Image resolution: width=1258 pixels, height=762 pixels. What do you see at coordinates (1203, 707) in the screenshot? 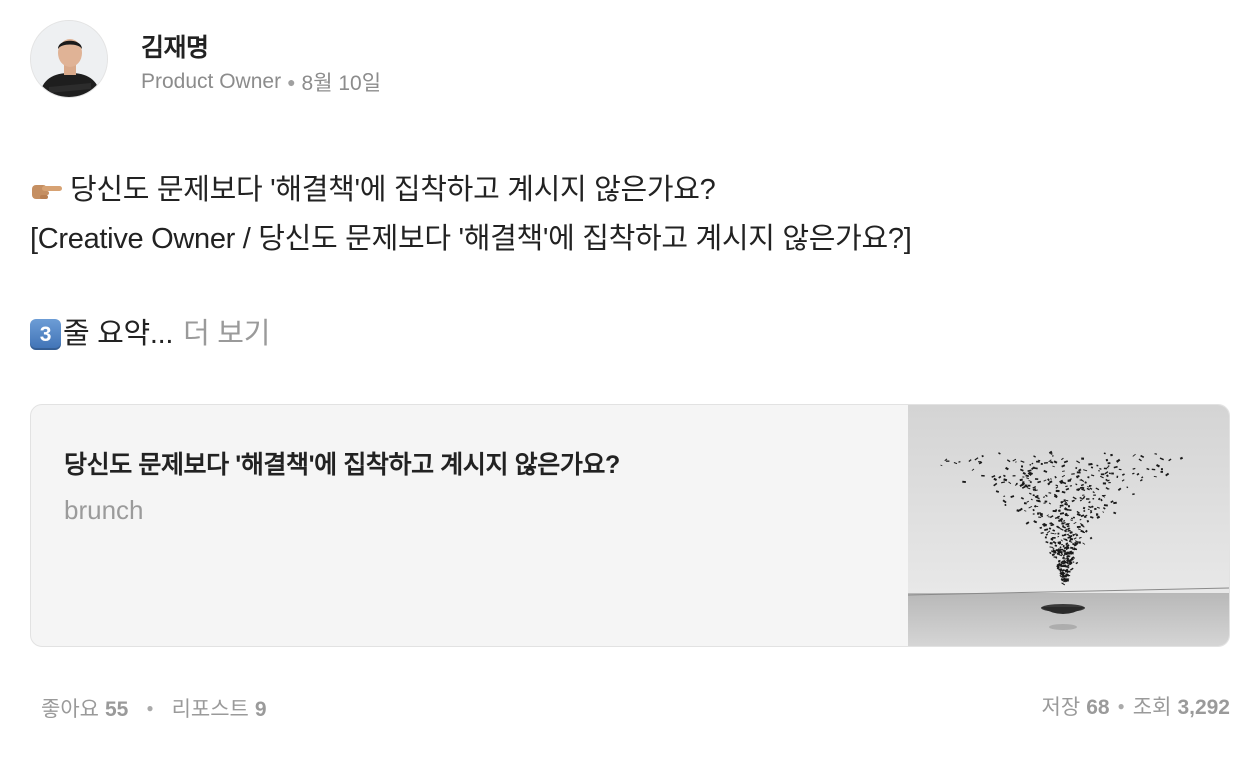
I see `views-count: 3,292` at bounding box center [1203, 707].